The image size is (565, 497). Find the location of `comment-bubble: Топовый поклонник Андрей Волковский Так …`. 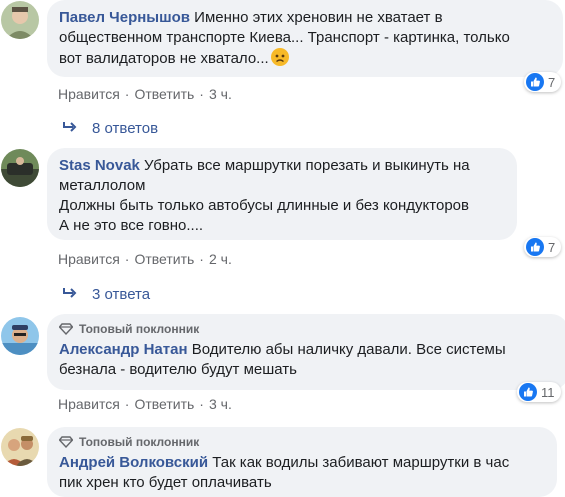

comment-bubble: Топовый поклонник Андрей Волковский Так … is located at coordinates (302, 462).